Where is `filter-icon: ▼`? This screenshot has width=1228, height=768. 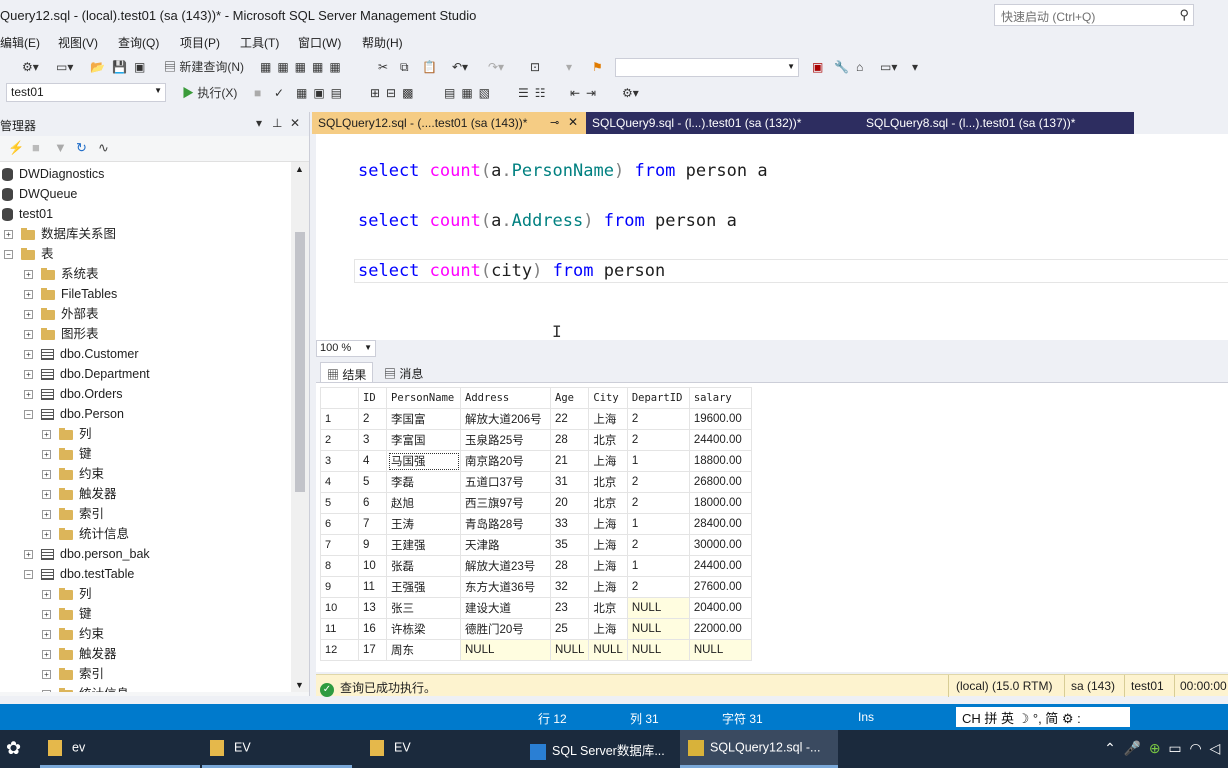
filter-icon: ▼ is located at coordinates (60, 147).